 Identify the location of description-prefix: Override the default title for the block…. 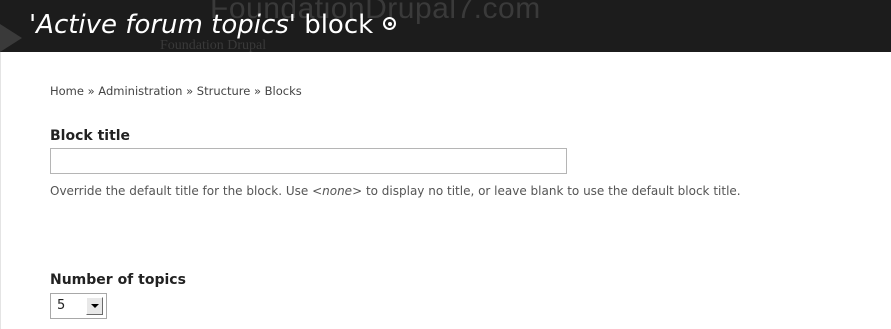
(181, 191).